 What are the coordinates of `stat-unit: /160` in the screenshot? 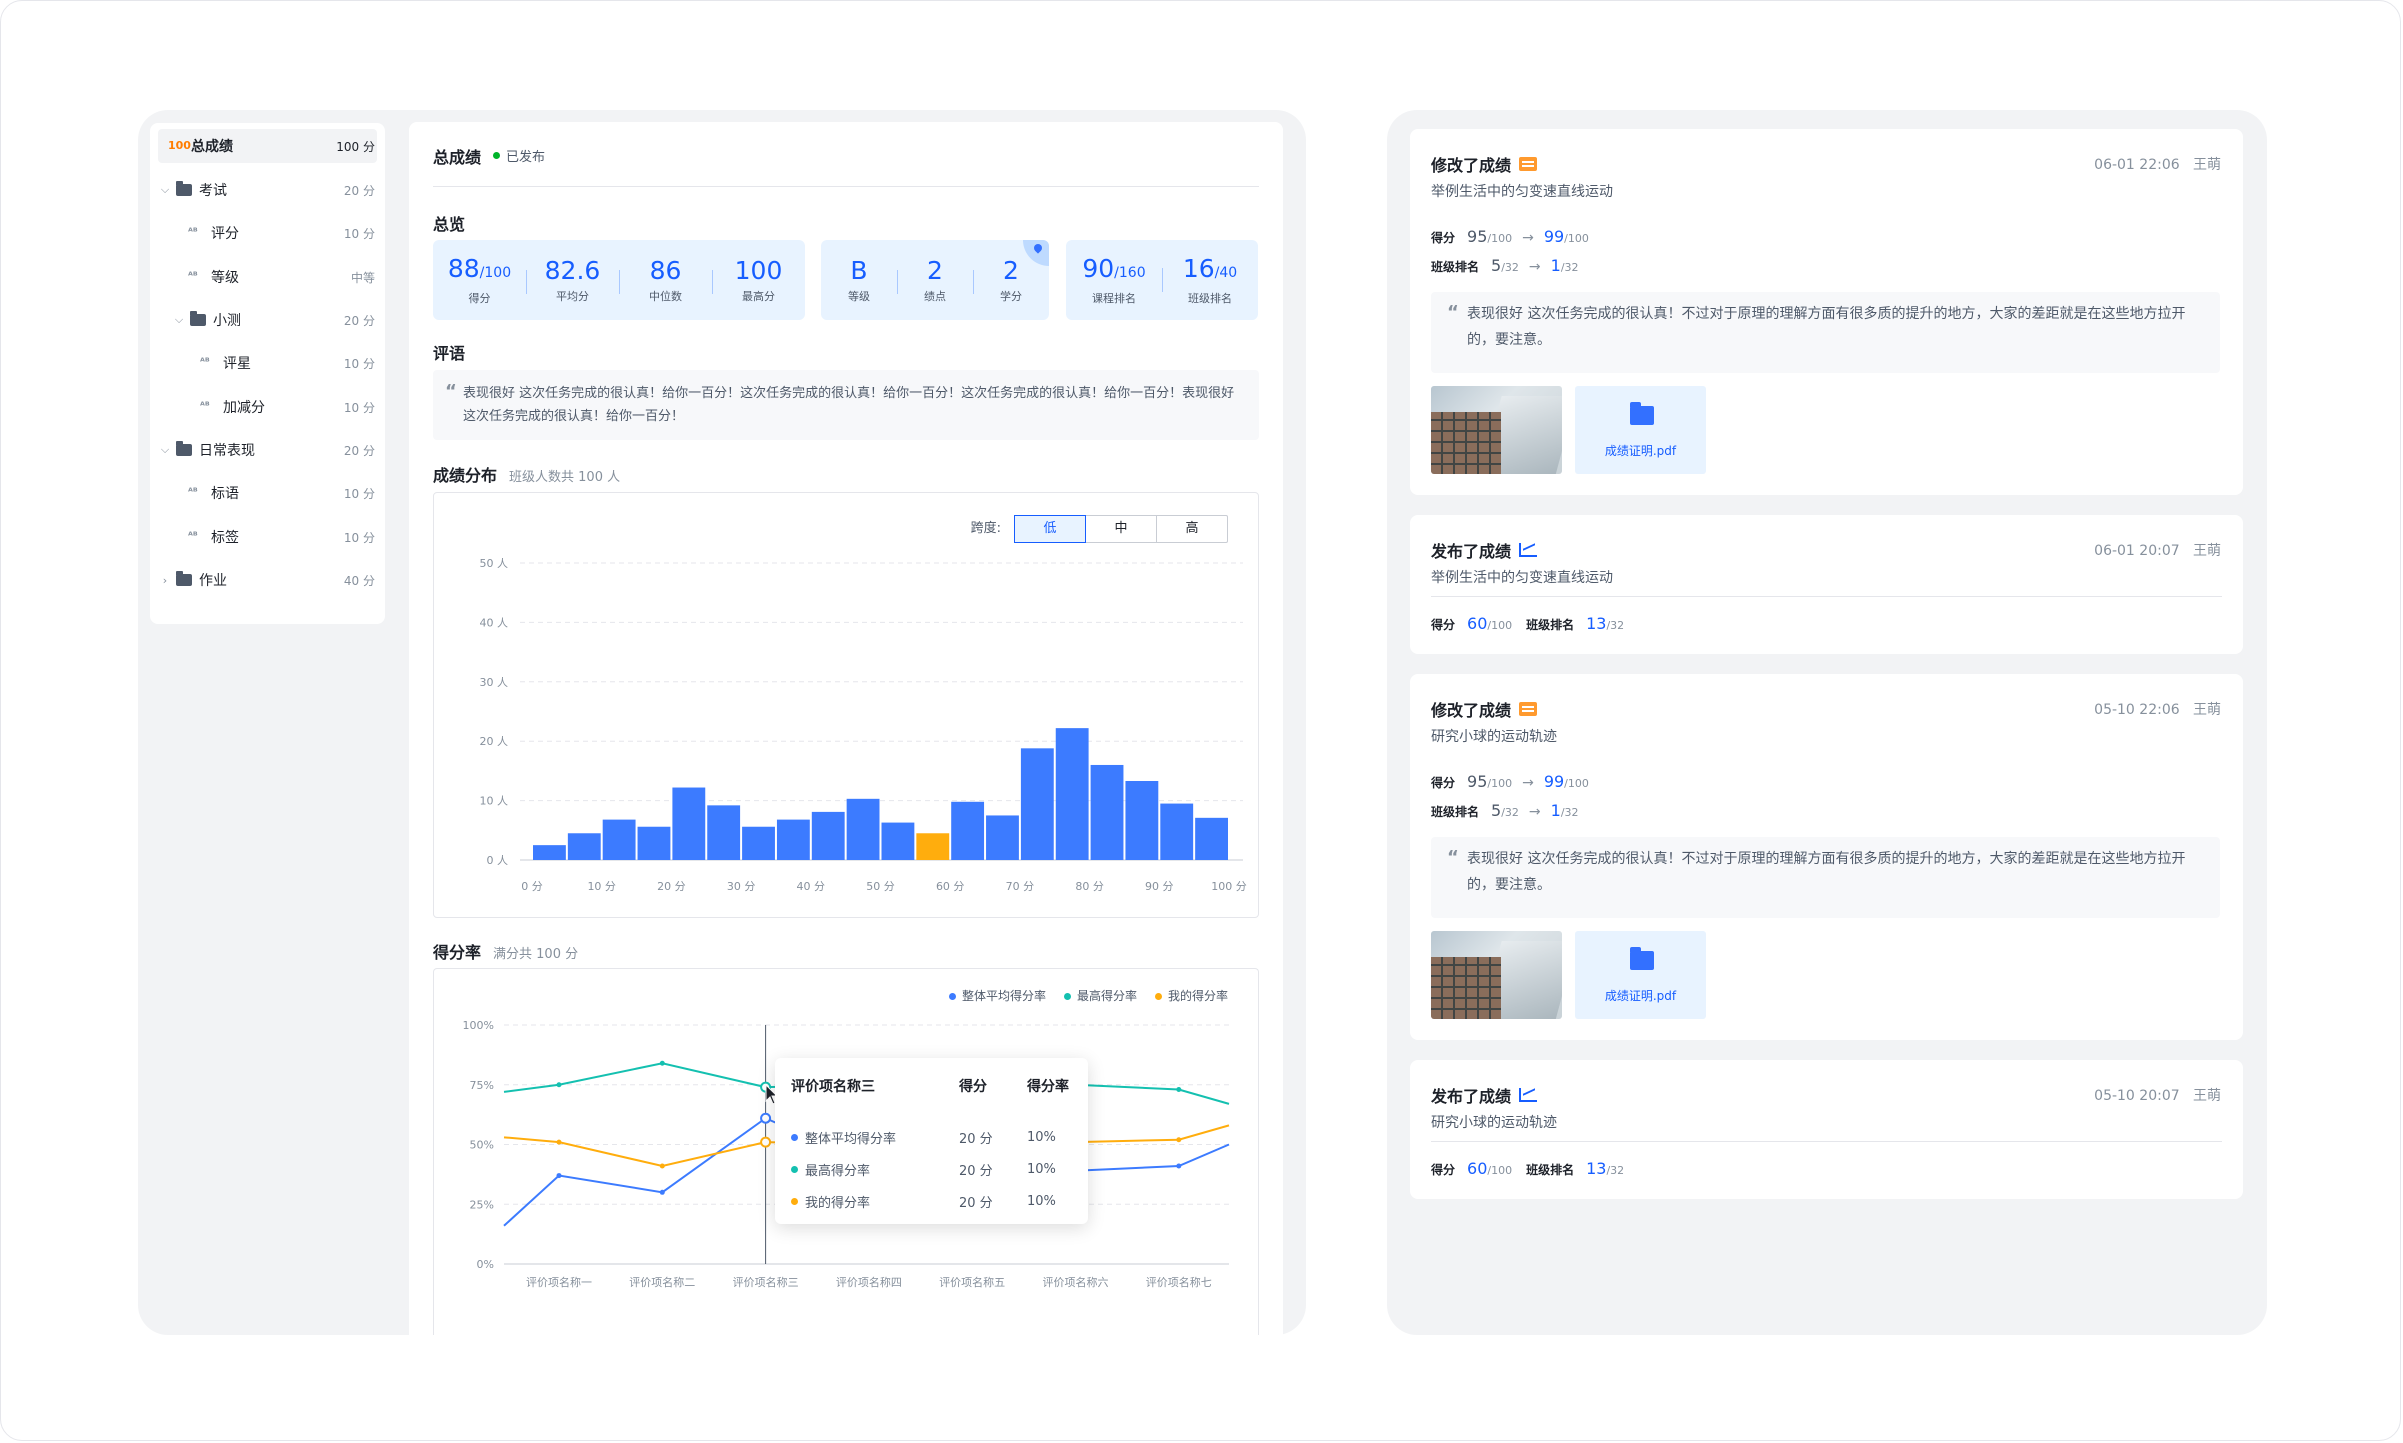 It's located at (1130, 273).